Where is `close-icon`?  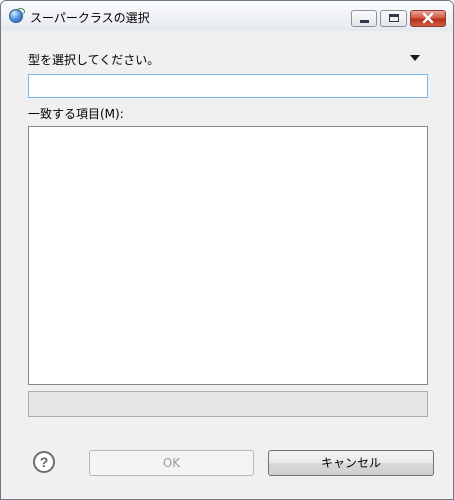 close-icon is located at coordinates (428, 18).